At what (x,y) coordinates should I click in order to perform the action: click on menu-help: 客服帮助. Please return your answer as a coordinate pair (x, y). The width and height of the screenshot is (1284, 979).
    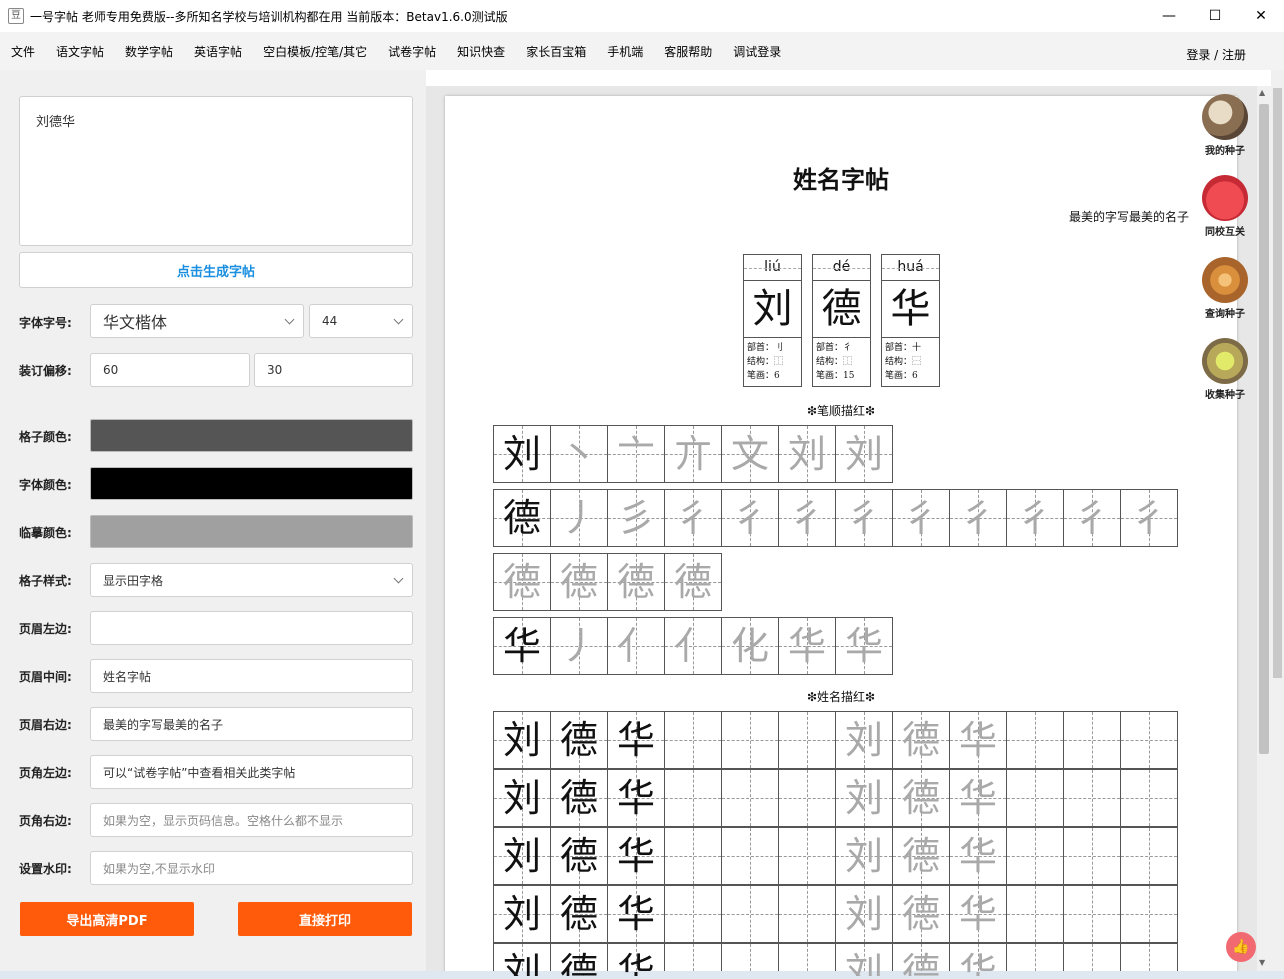
    Looking at the image, I should click on (688, 51).